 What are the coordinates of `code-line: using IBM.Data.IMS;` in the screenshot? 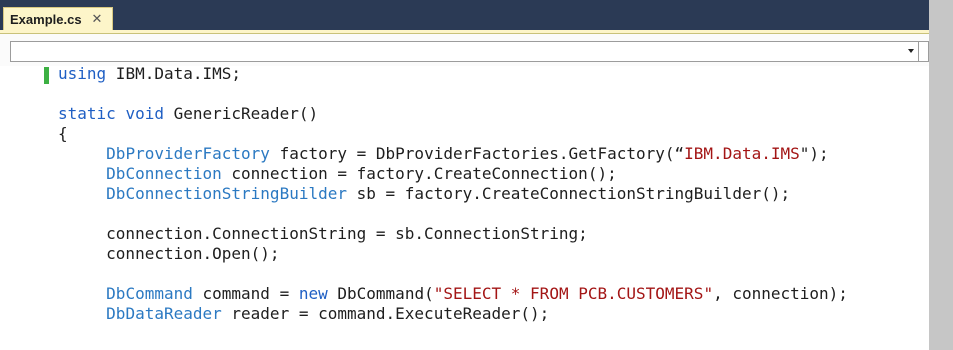 It's located at (493, 74).